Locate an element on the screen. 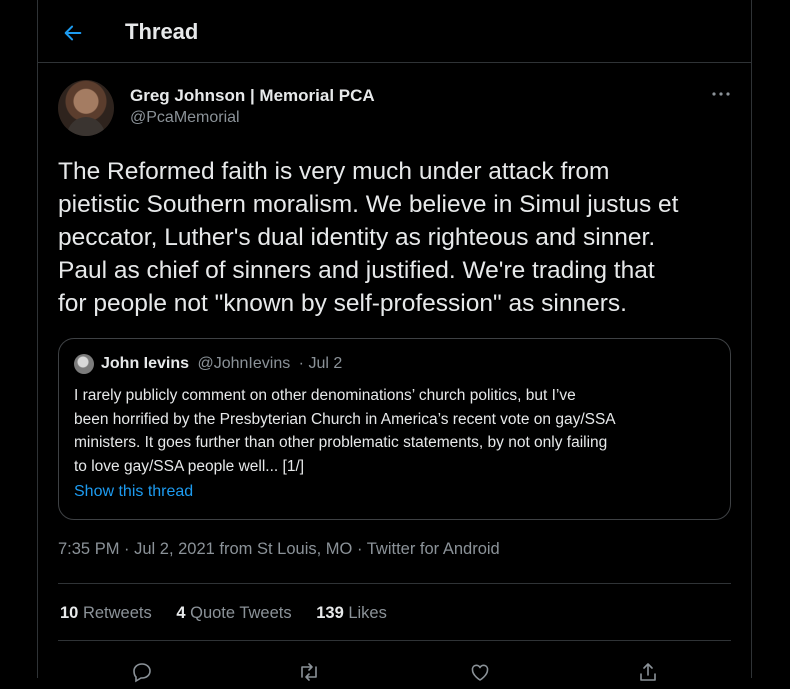 This screenshot has width=790, height=689. show-thread-link: Show this thread is located at coordinates (133, 492).